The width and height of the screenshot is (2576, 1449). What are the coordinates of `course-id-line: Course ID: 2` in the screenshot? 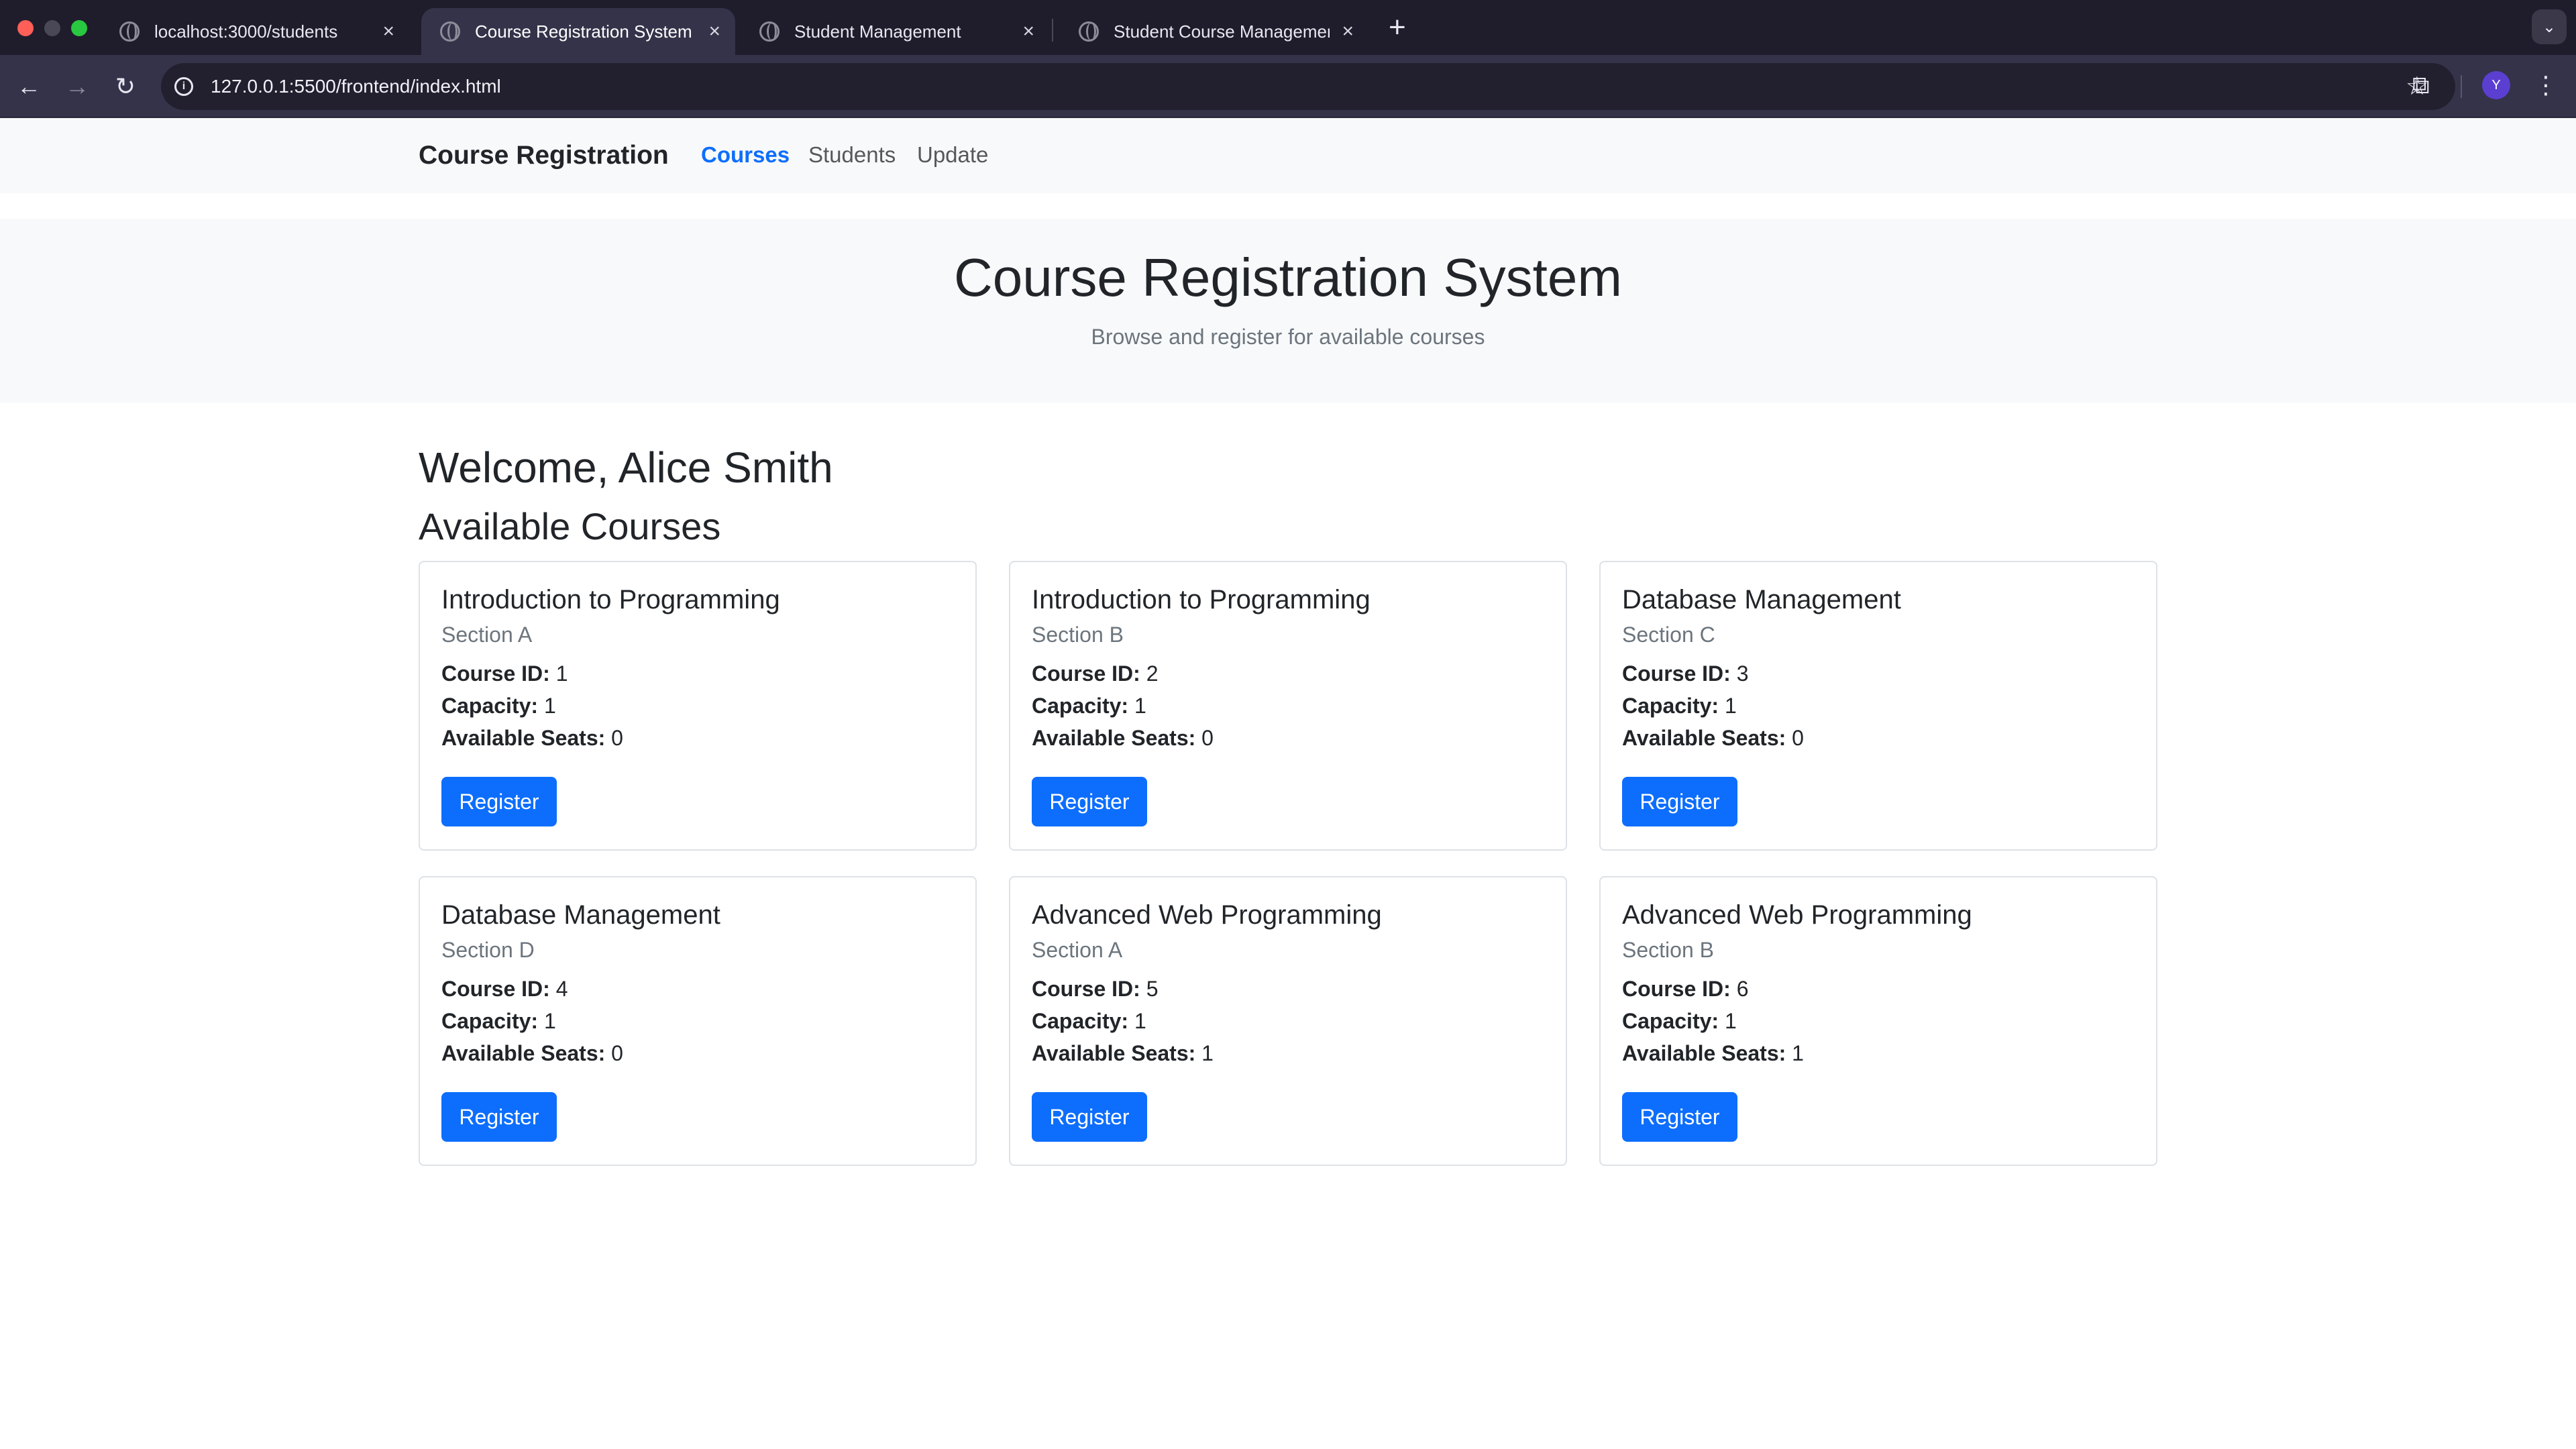 It's located at (1095, 673).